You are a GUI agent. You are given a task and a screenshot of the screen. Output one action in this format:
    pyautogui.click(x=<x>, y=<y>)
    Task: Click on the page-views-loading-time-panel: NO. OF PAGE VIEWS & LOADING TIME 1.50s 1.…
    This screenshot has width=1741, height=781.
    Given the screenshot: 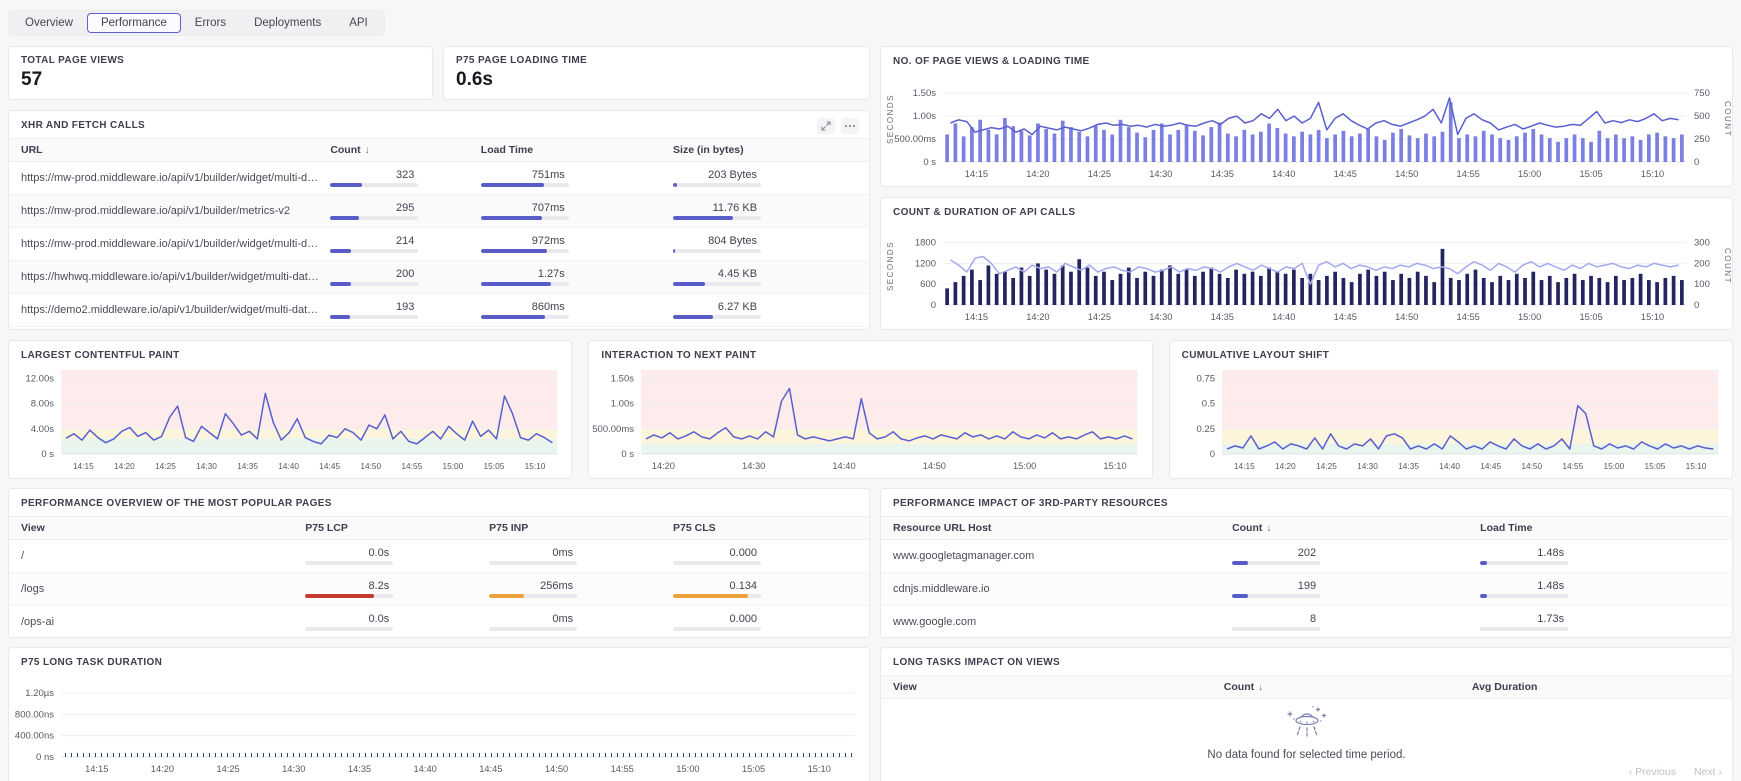 What is the action you would take?
    pyautogui.click(x=1306, y=116)
    